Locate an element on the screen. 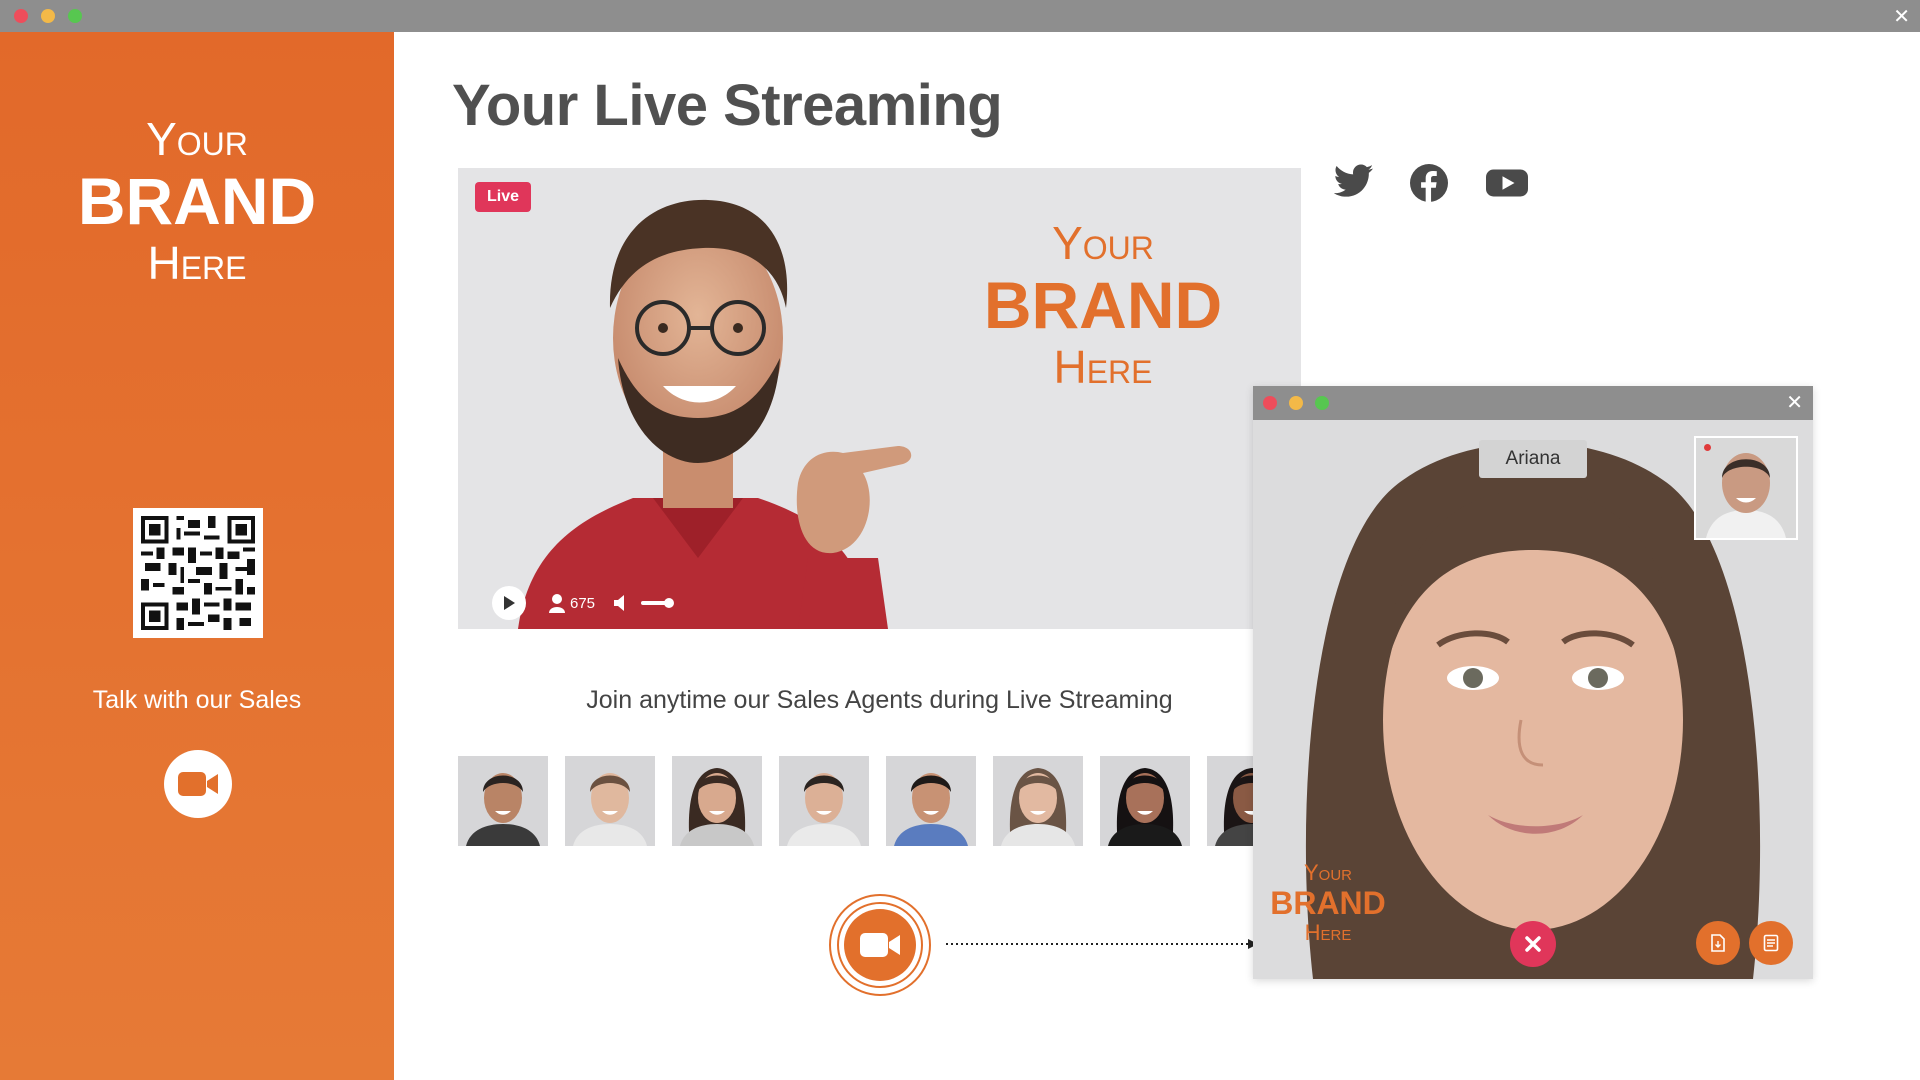  play-button is located at coordinates (509, 603).